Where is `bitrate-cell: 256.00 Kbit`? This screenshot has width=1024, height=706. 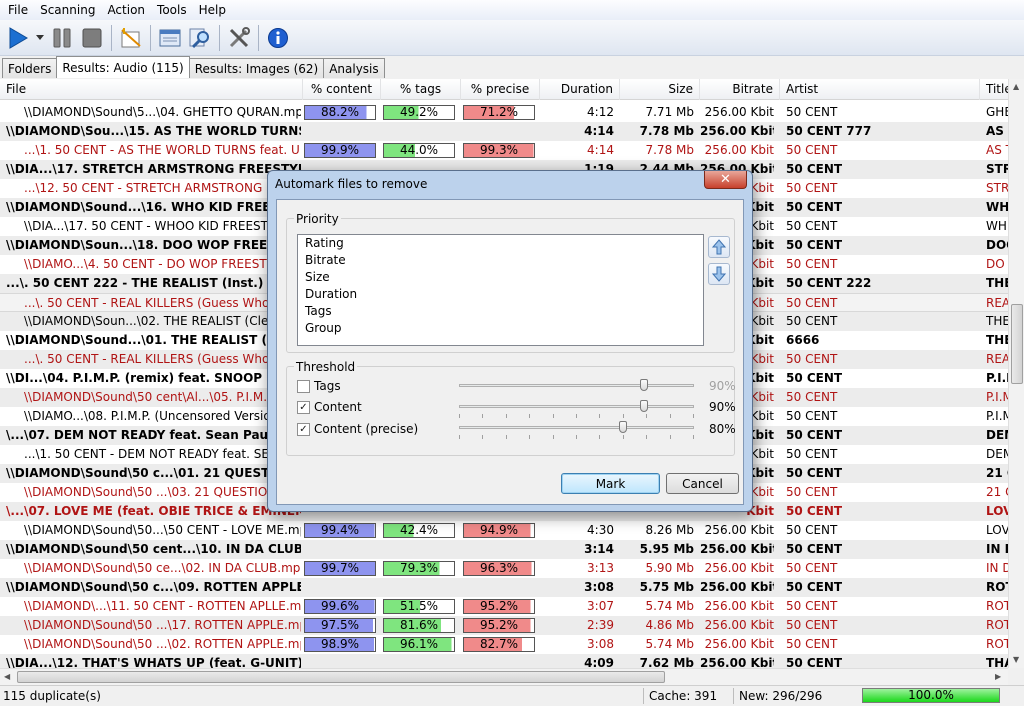
bitrate-cell: 256.00 Kbit is located at coordinates (737, 662).